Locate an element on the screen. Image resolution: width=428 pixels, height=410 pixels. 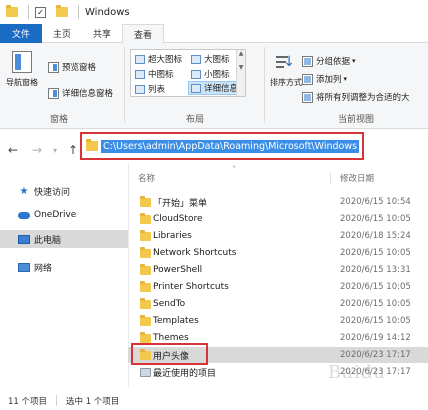
file-row: Libraries 2020/6/18 15:24 is located at coordinates (278, 236).